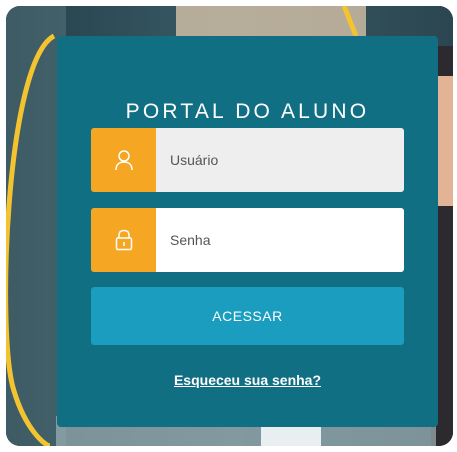 This screenshot has width=457, height=452. What do you see at coordinates (247, 380) in the screenshot?
I see `forgot-password-link: Esqueceu sua senha?` at bounding box center [247, 380].